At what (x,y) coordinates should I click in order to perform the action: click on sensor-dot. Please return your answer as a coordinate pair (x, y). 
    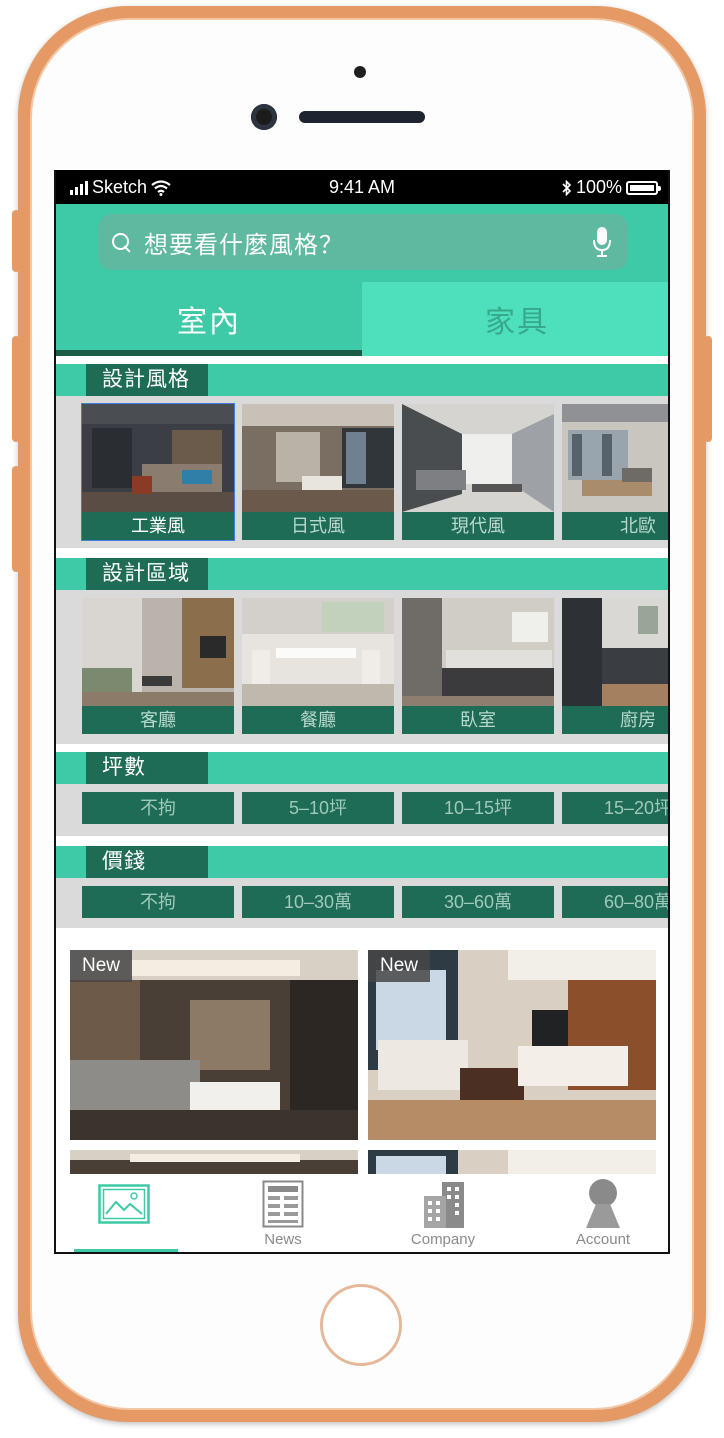
    Looking at the image, I should click on (360, 72).